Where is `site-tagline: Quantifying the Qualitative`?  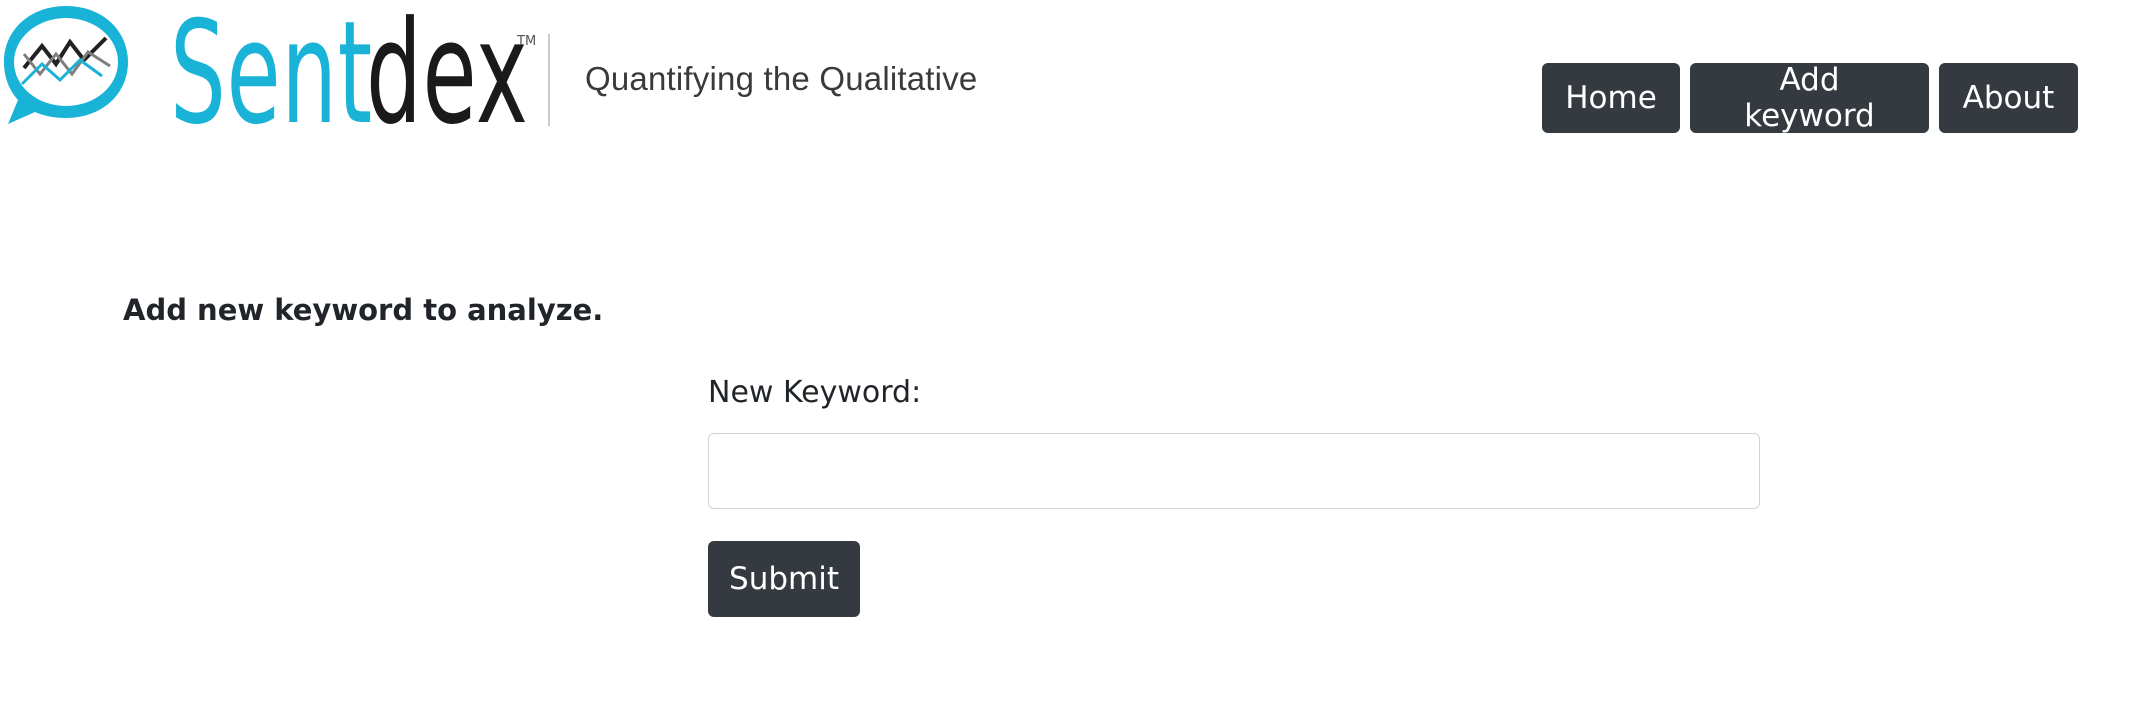 site-tagline: Quantifying the Qualitative is located at coordinates (781, 78).